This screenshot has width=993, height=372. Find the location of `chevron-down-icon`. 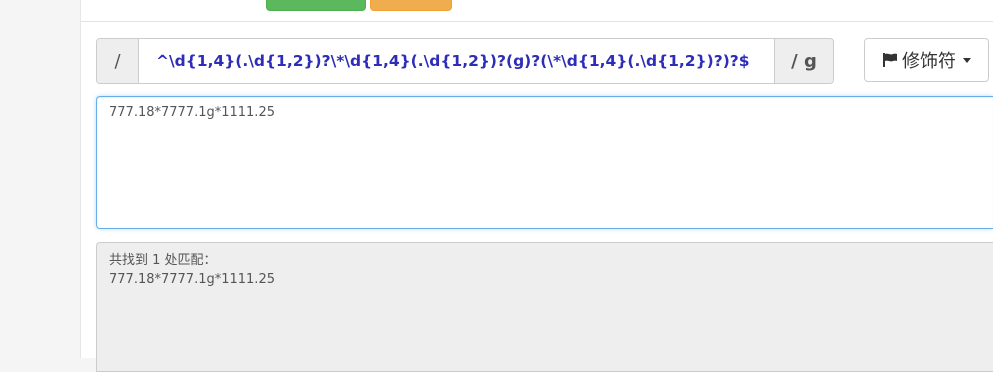

chevron-down-icon is located at coordinates (967, 60).